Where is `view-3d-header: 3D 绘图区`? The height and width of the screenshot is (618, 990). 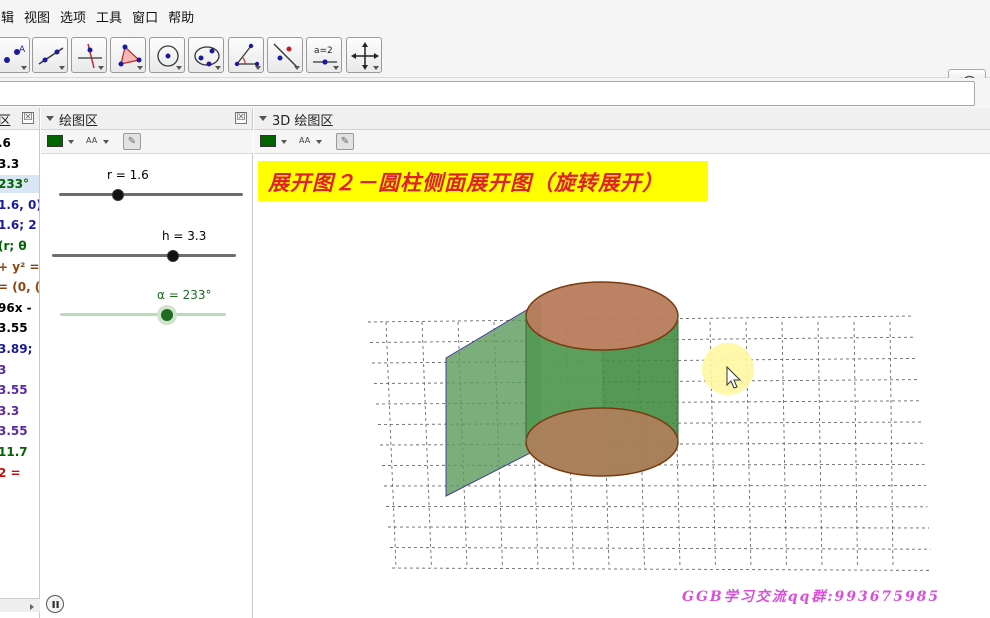 view-3d-header: 3D 绘图区 is located at coordinates (622, 119).